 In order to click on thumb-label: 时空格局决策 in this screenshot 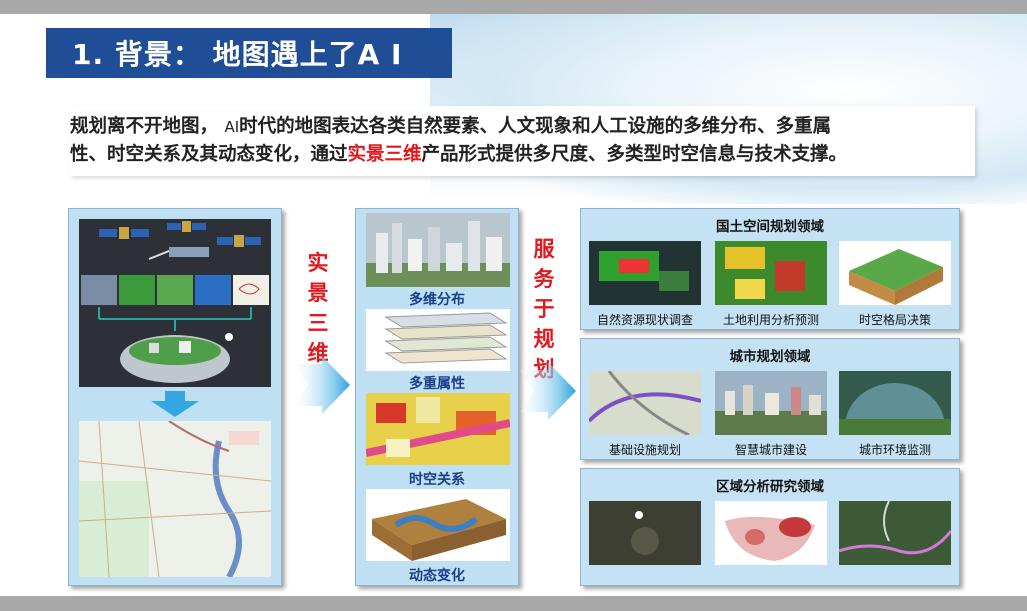, I will do `click(894, 320)`.